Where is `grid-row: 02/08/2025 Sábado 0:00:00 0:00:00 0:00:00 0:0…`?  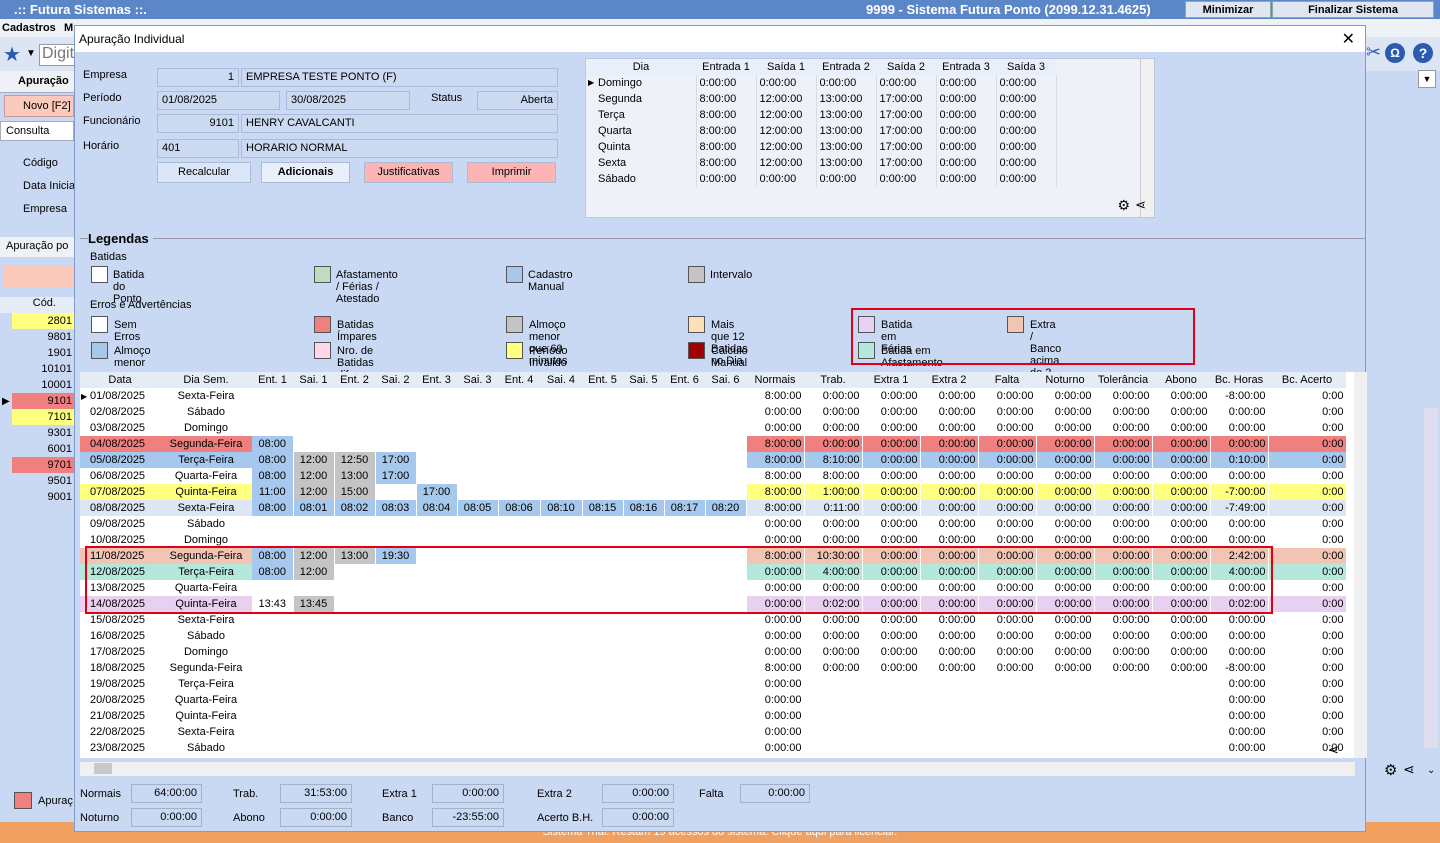 grid-row: 02/08/2025 Sábado 0:00:00 0:00:00 0:00:00 0:0… is located at coordinates (713, 412).